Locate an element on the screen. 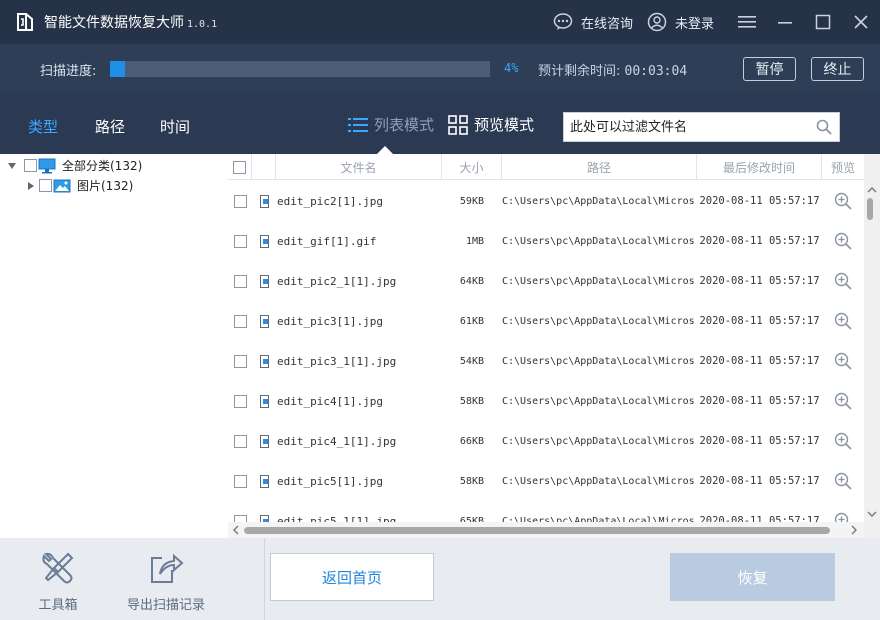 This screenshot has height=620, width=880. search-icon is located at coordinates (824, 127).